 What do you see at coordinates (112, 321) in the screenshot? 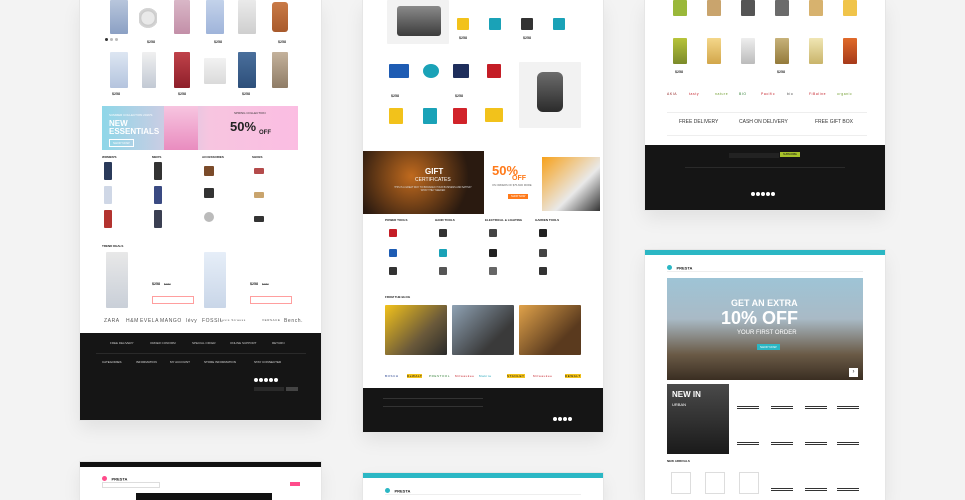
I see `brand-logo: ZARA` at bounding box center [112, 321].